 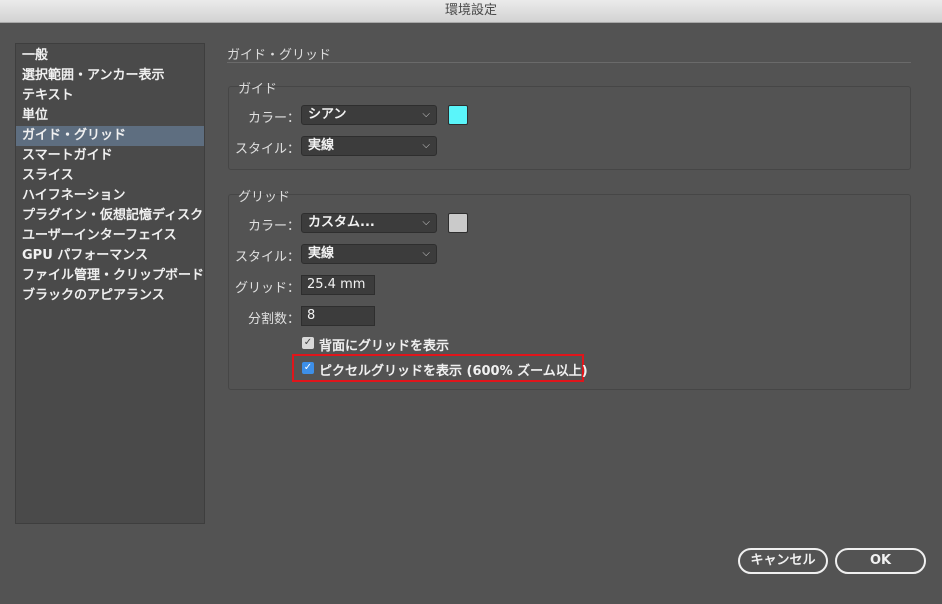 I want to click on sidebar-item-general: 一般, so click(x=110, y=56).